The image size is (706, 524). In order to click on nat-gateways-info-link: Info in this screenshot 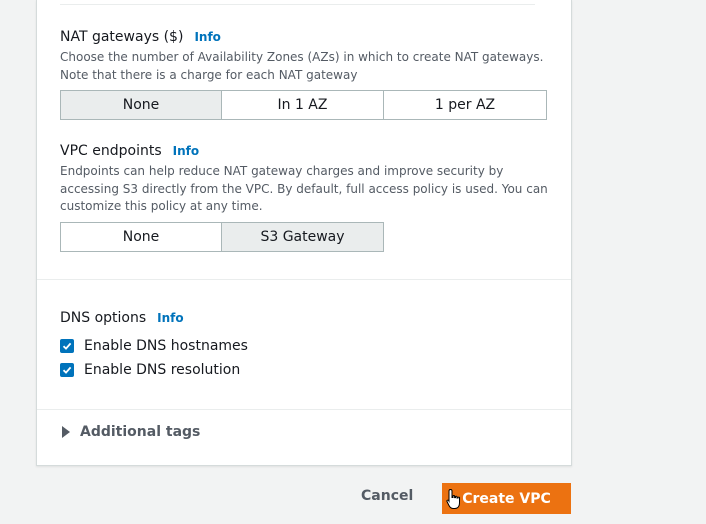, I will do `click(207, 37)`.